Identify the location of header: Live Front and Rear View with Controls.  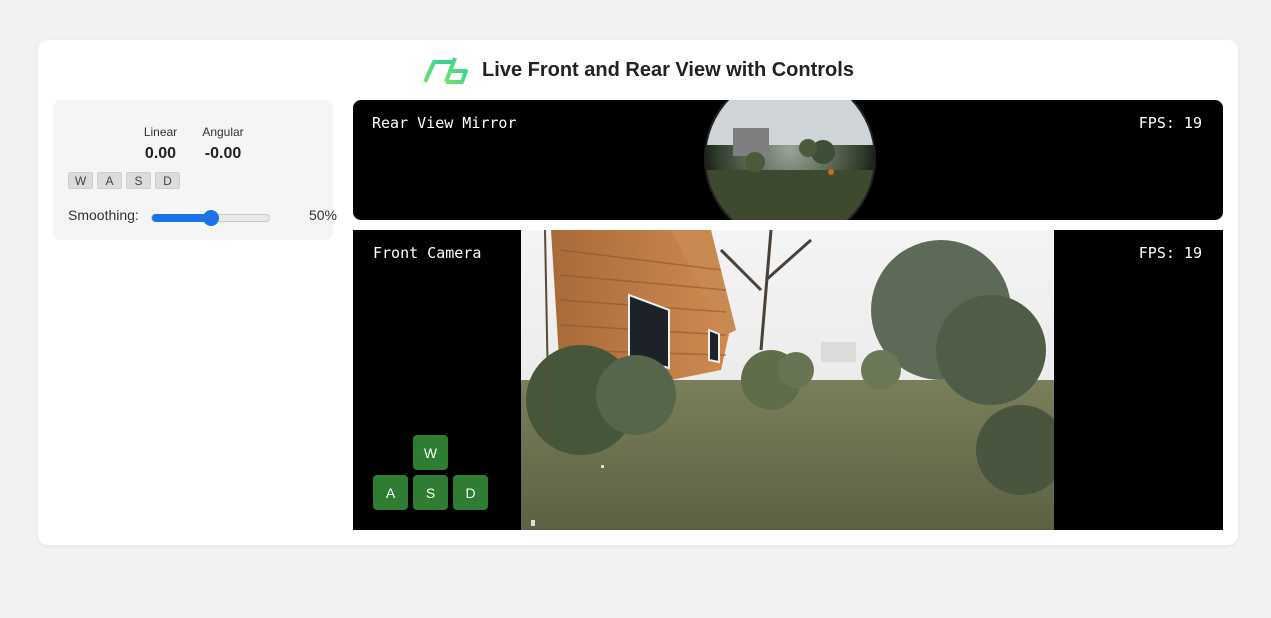
(638, 70).